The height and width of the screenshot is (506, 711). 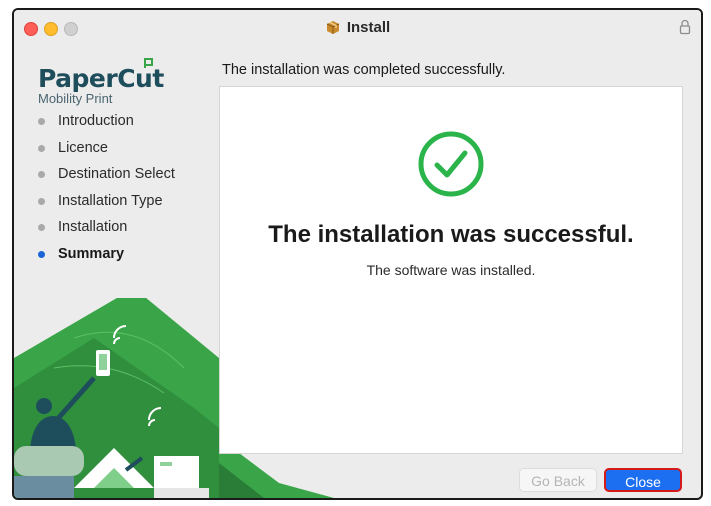 I want to click on success-detail: The software was installed., so click(x=451, y=270).